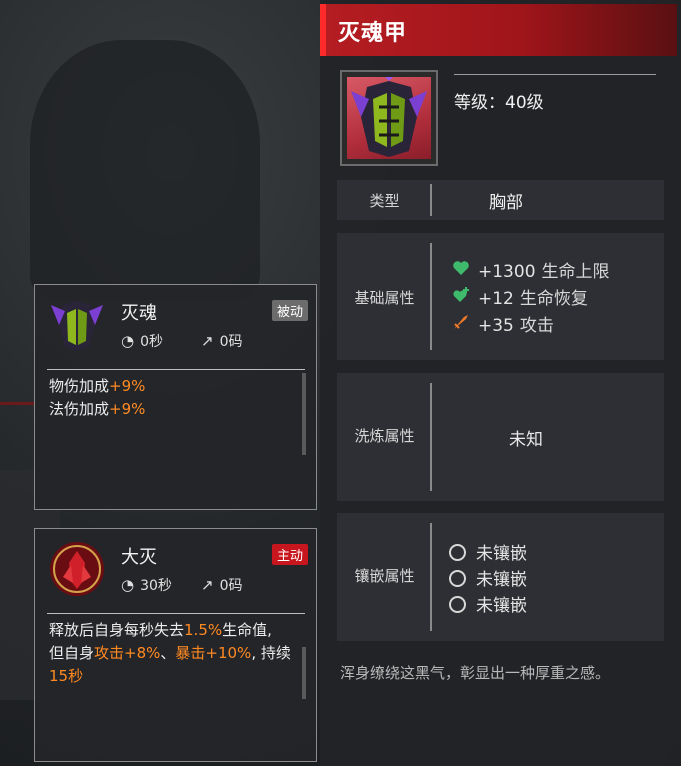 This screenshot has width=681, height=766. I want to click on passive-skill-card: 灭魂 被动 ◔ 0秒 ↗ 0码 物伤加成+9% 法伤加成+9%, so click(175, 397).